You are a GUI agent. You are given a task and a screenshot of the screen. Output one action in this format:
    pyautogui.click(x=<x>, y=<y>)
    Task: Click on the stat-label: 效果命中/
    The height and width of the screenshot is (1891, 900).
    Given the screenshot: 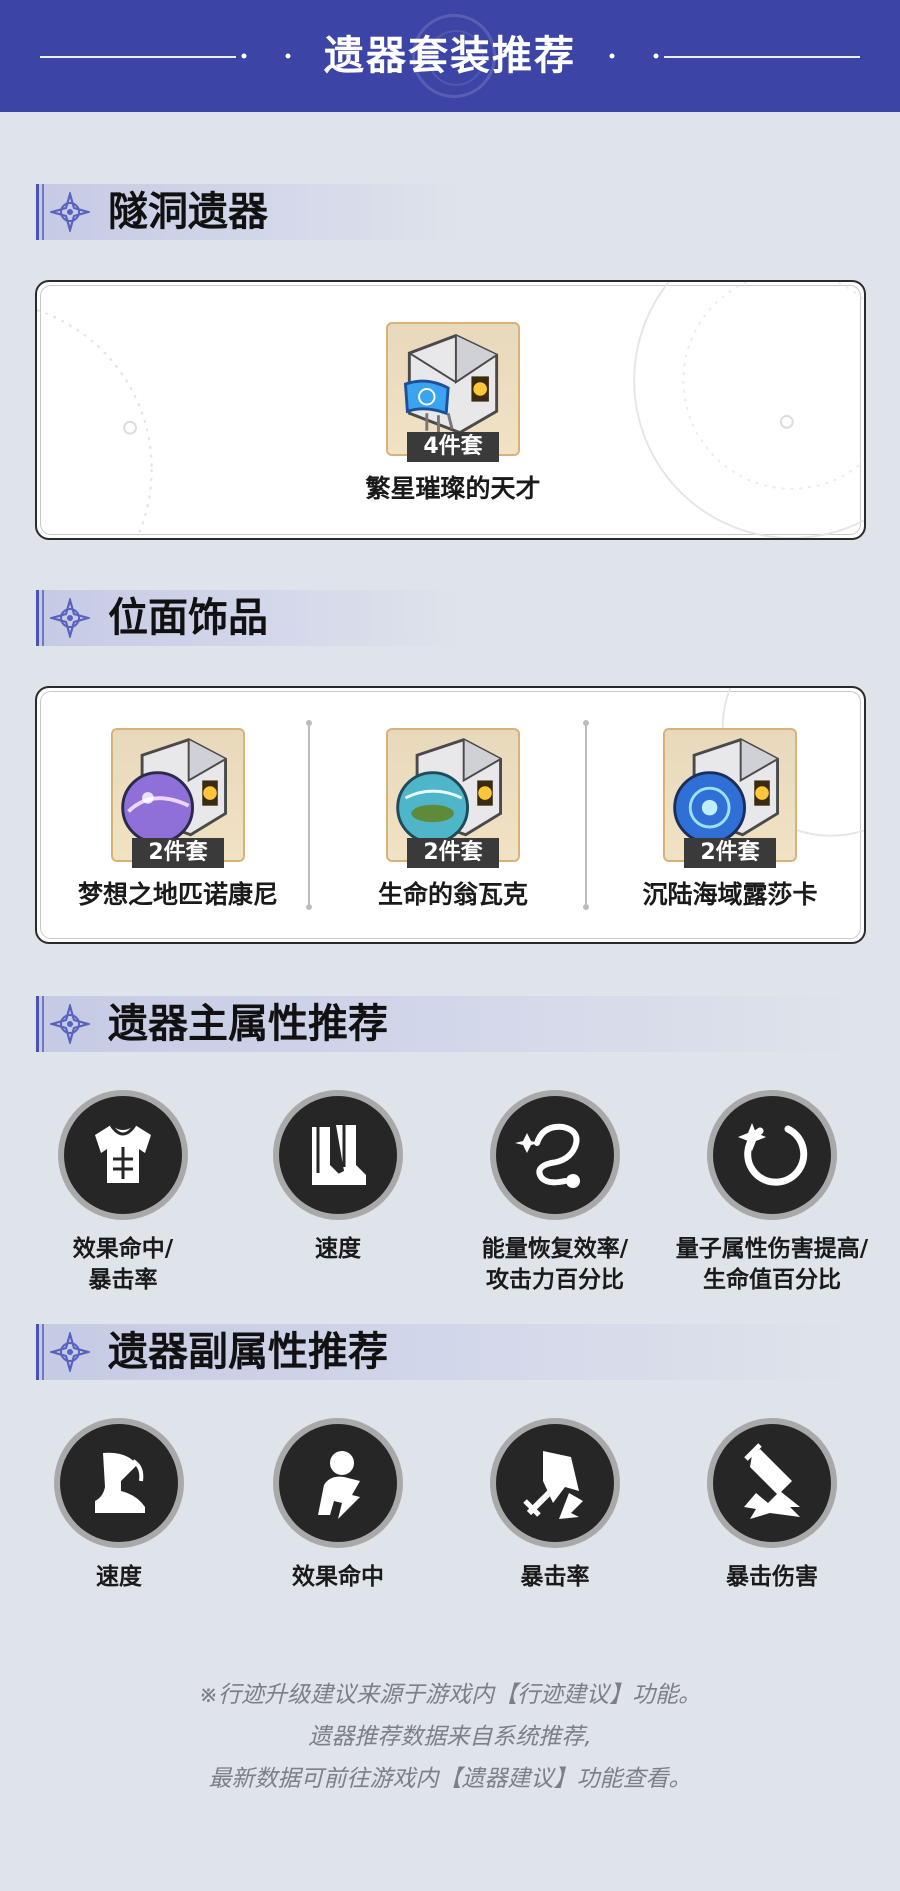 What is the action you would take?
    pyautogui.click(x=123, y=1249)
    